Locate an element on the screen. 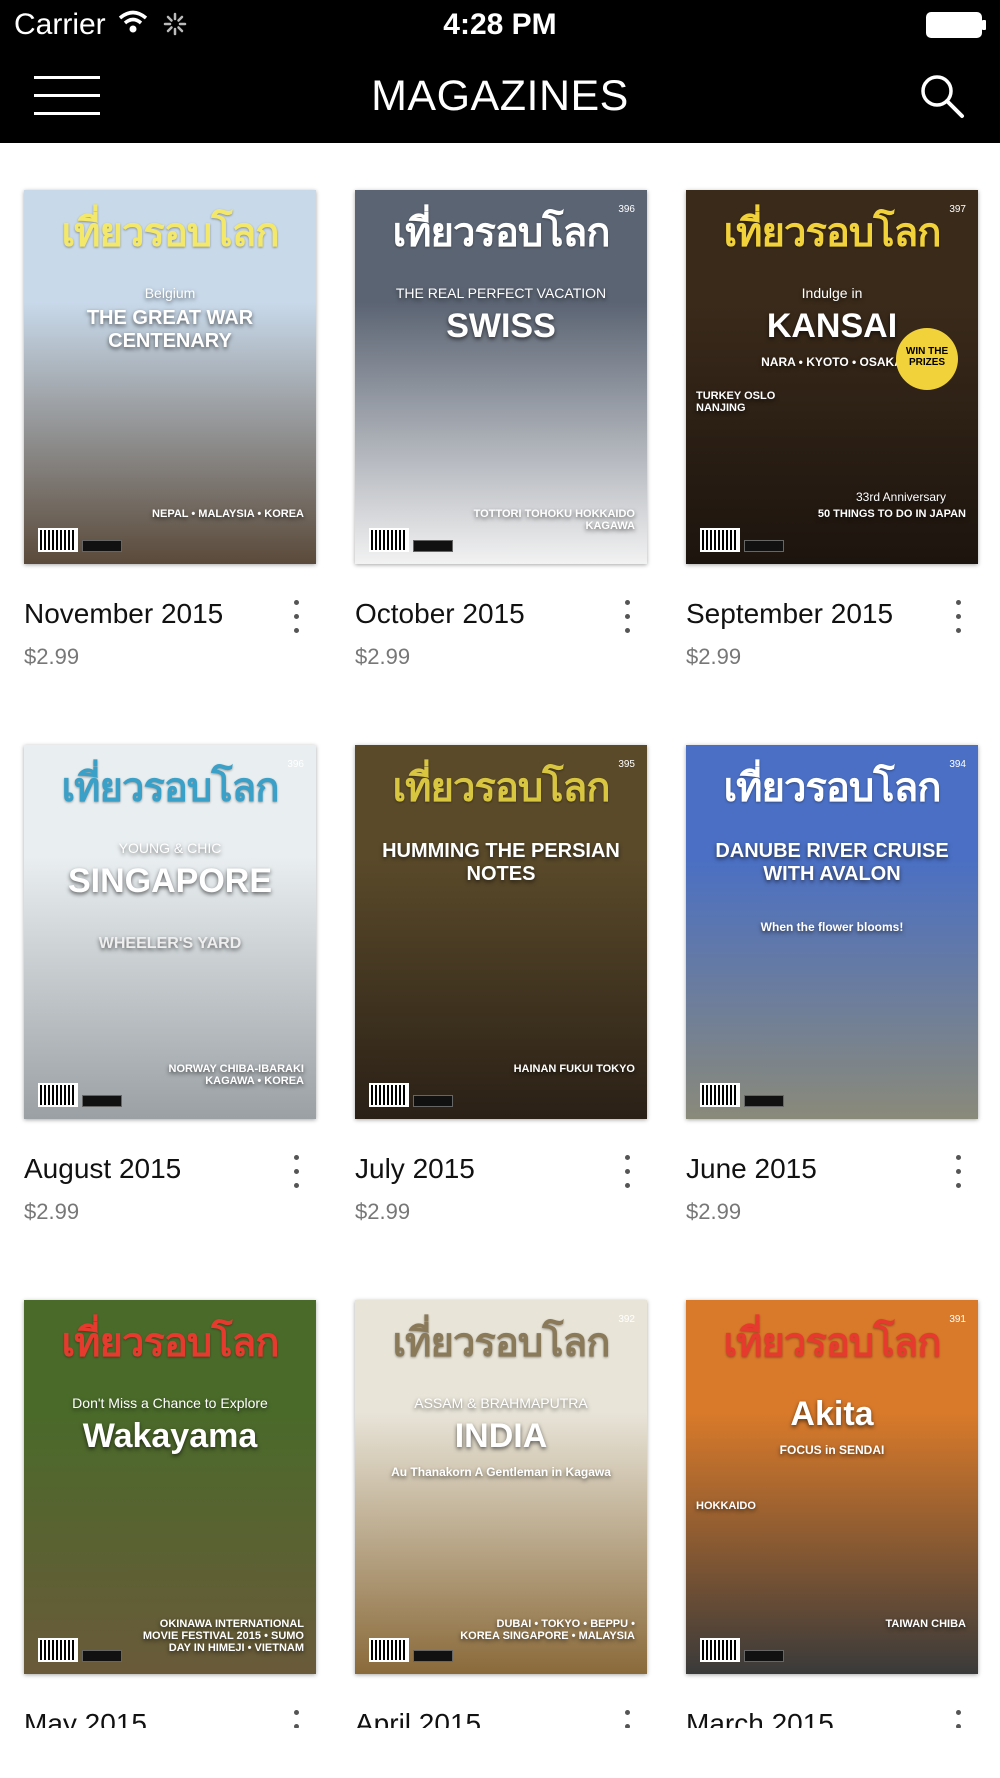 This screenshot has width=1000, height=1778. cover-footer: NORWAY CHIBA-IBARAKI KAGAWA • KOREA is located at coordinates (236, 1075).